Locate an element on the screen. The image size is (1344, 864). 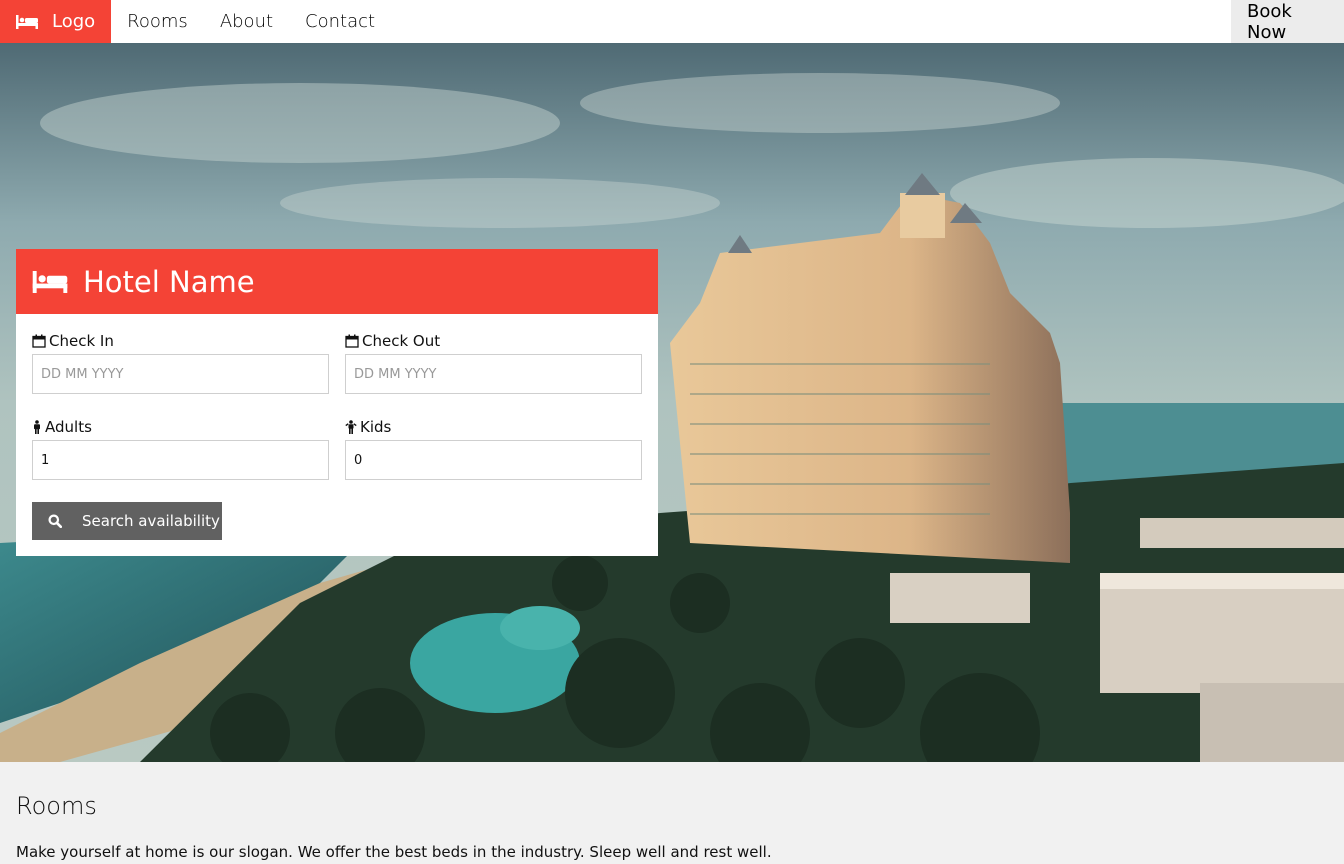
adults-field: Adults is located at coordinates (180, 448).